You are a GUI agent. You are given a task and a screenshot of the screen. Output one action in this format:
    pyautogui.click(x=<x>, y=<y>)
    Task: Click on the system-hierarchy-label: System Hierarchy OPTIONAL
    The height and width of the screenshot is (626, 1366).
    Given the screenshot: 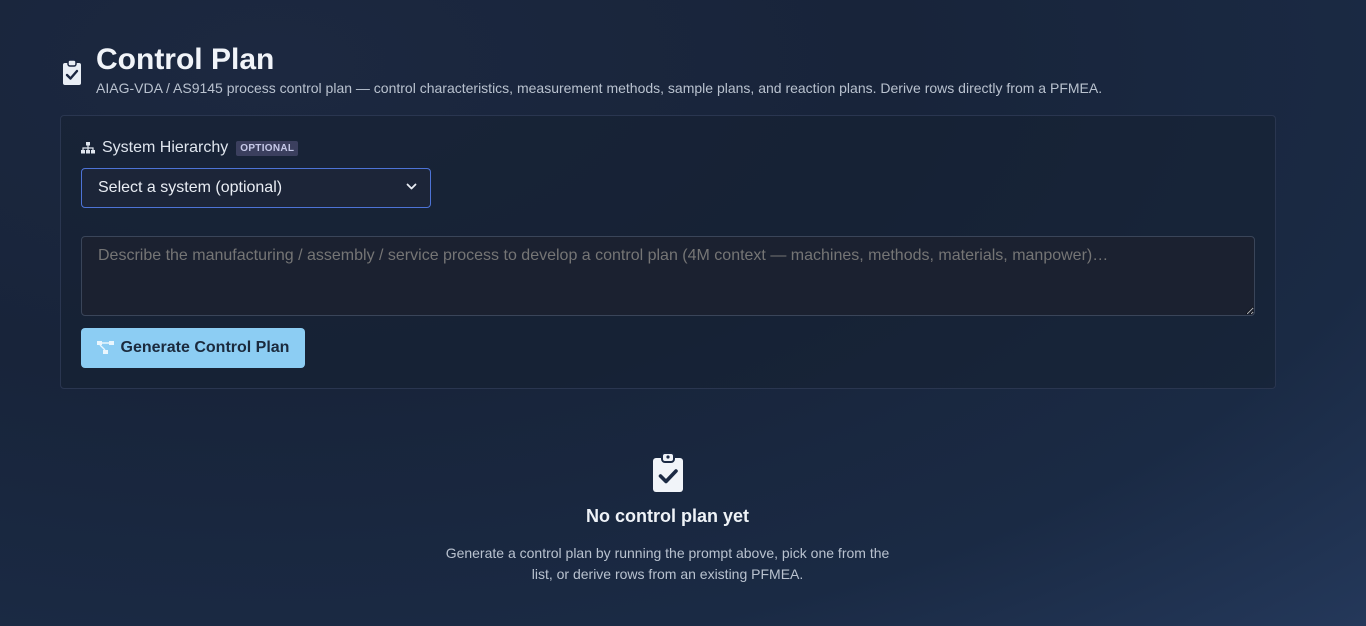 What is the action you would take?
    pyautogui.click(x=190, y=148)
    